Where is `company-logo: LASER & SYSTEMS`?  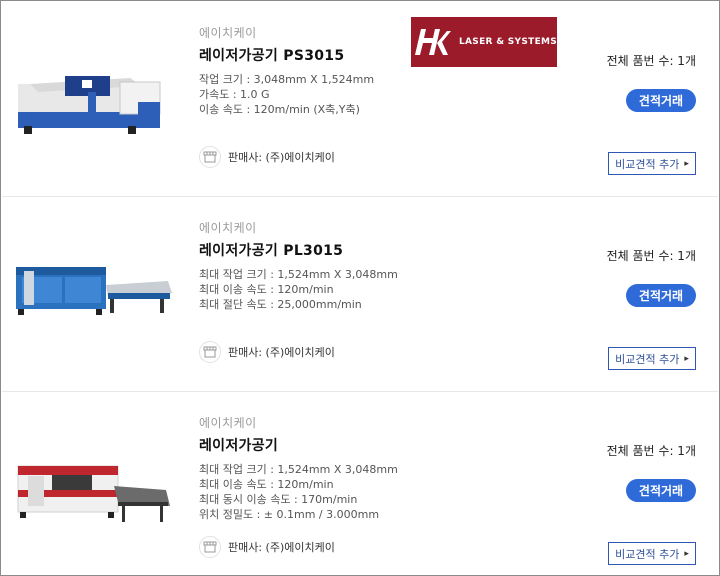 company-logo: LASER & SYSTEMS is located at coordinates (484, 42).